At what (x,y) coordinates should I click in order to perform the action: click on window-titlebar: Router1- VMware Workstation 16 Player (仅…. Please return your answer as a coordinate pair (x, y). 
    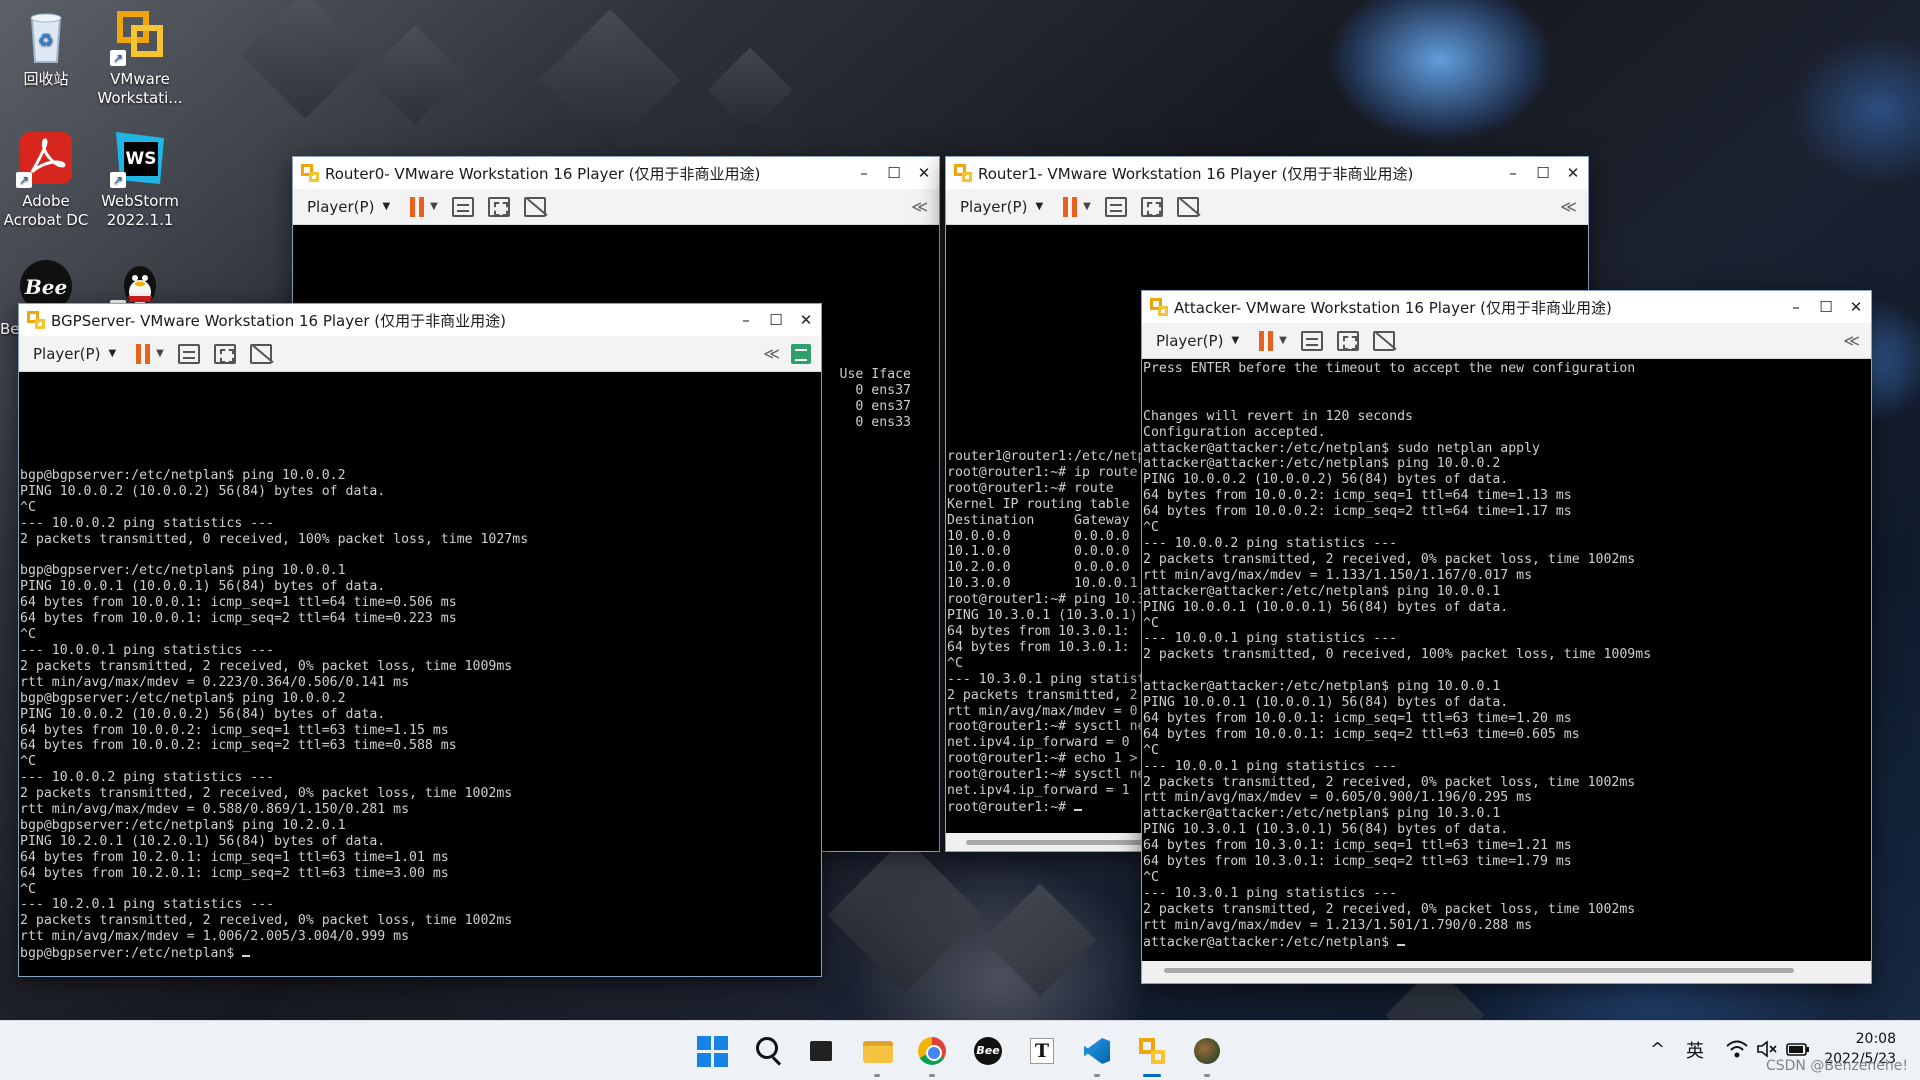
    Looking at the image, I should click on (1267, 173).